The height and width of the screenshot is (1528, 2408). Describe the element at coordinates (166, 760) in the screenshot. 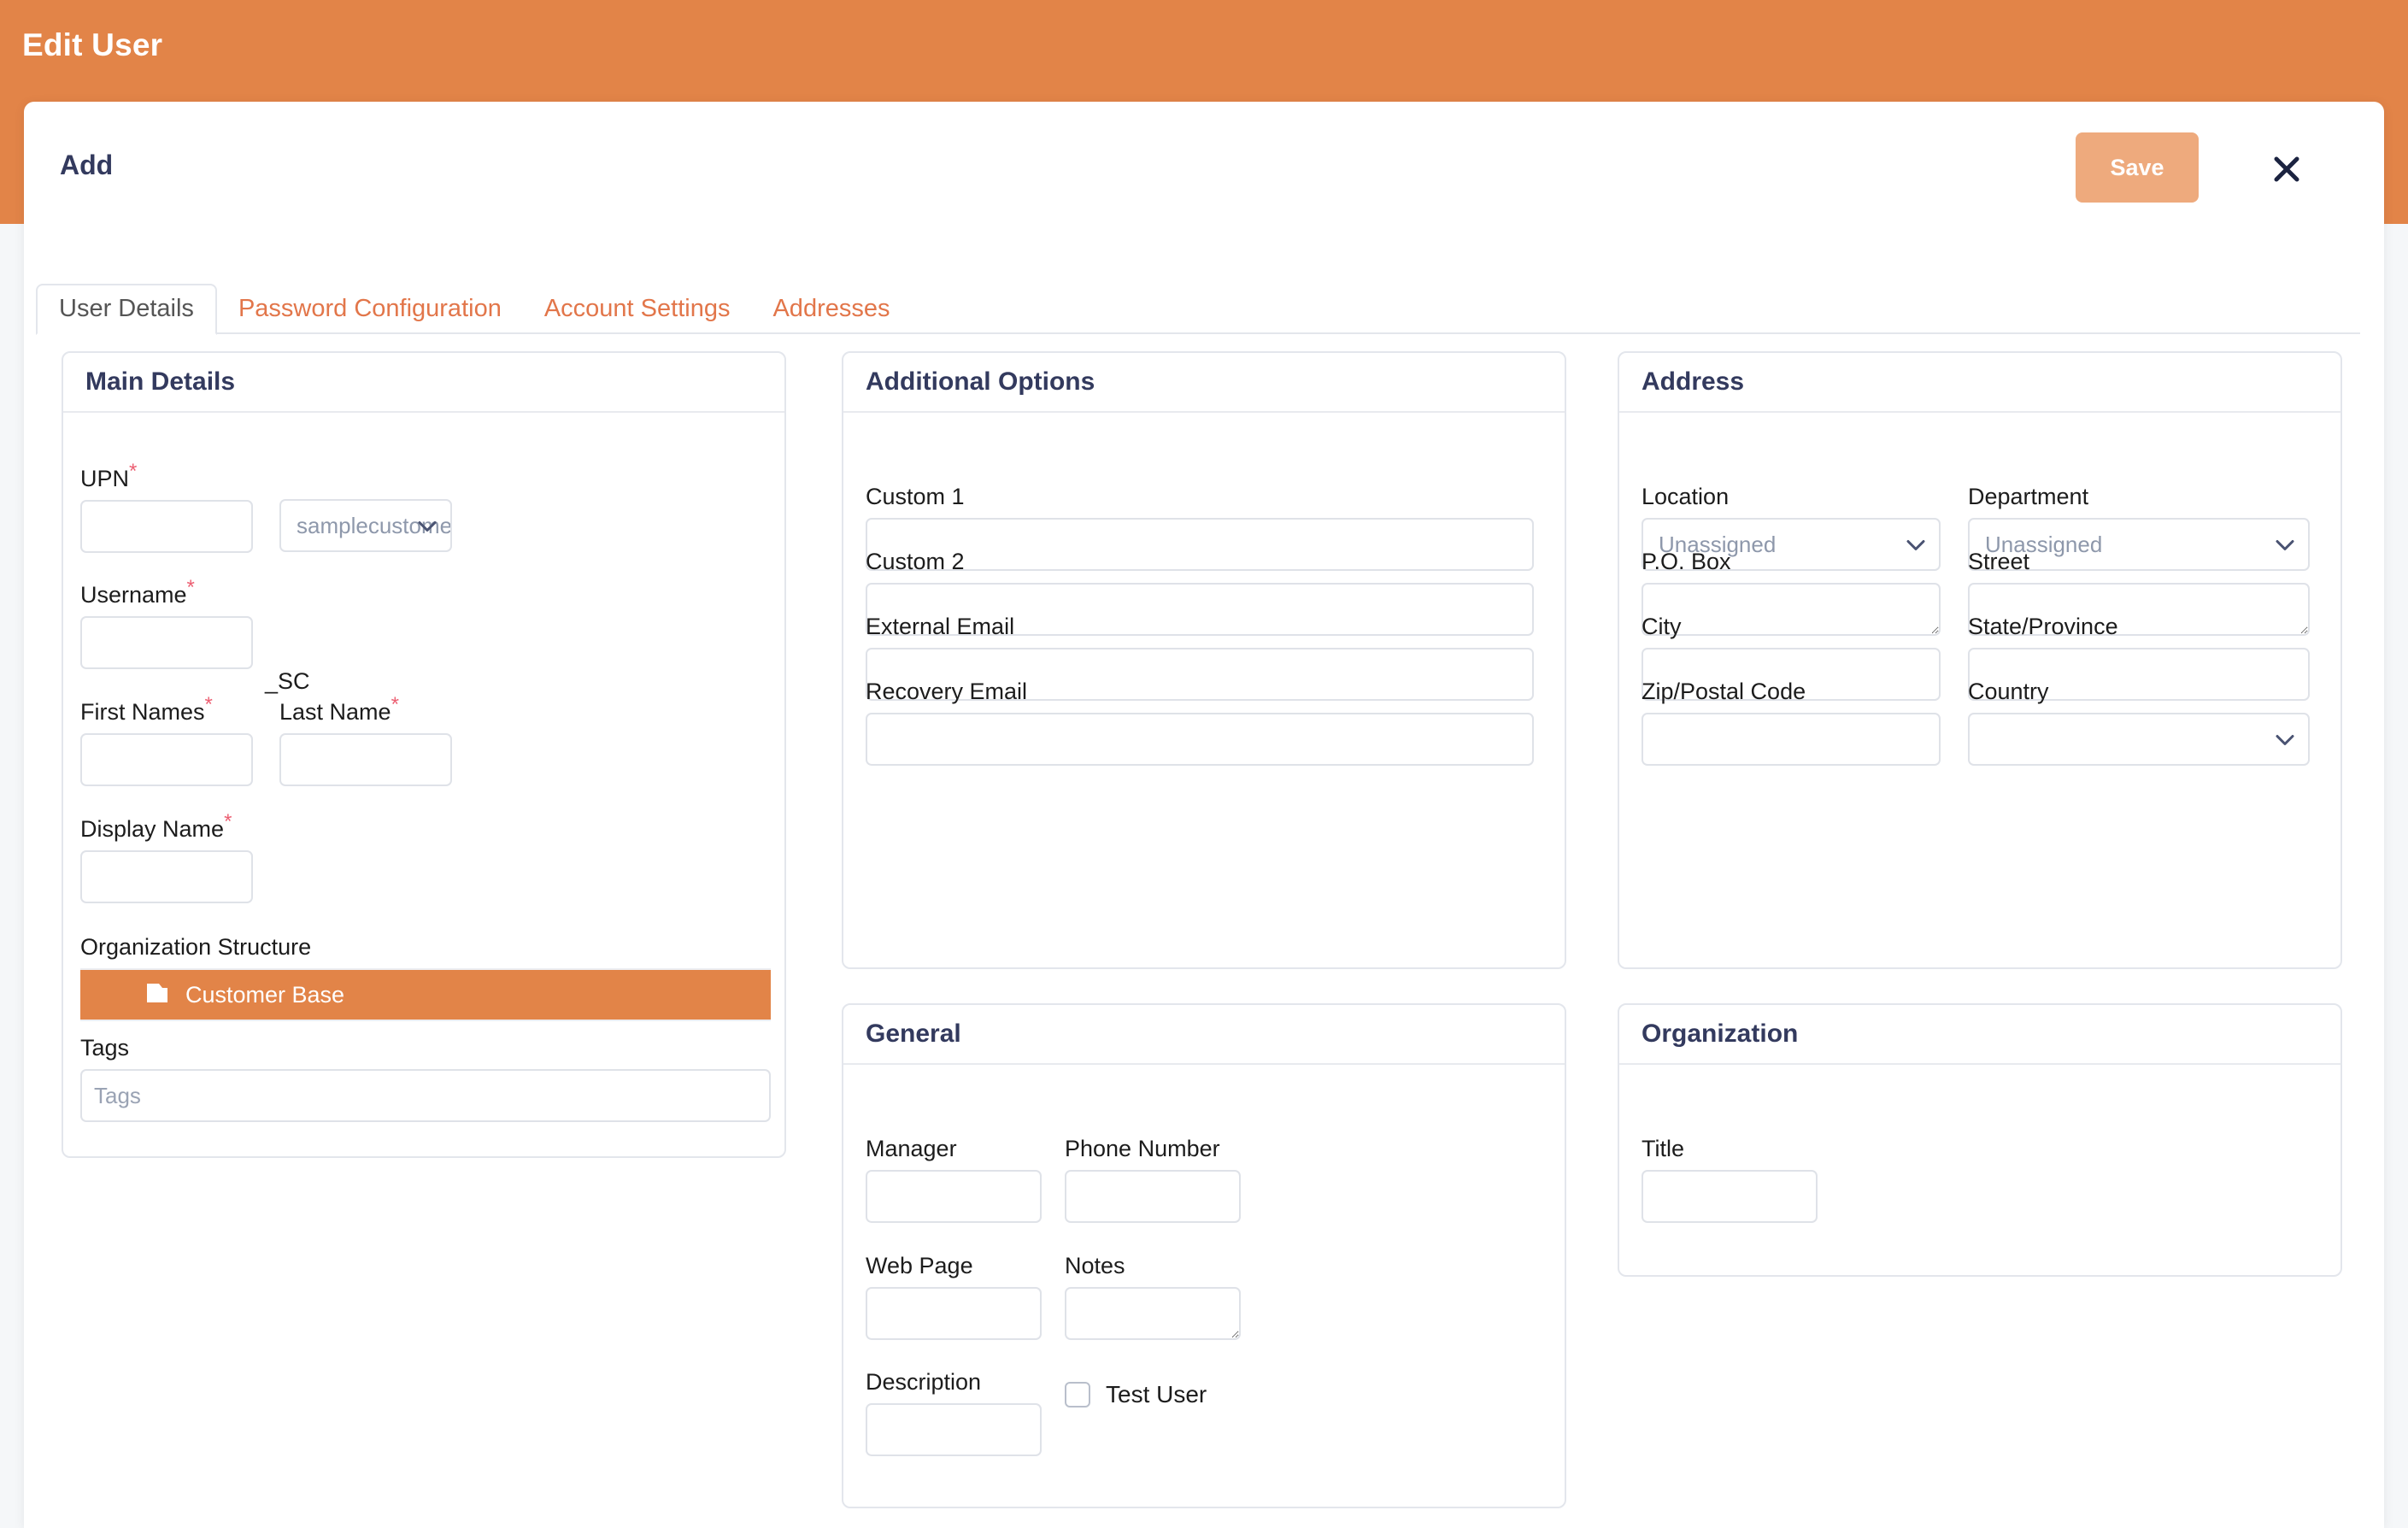

I see `first-names-input` at that location.